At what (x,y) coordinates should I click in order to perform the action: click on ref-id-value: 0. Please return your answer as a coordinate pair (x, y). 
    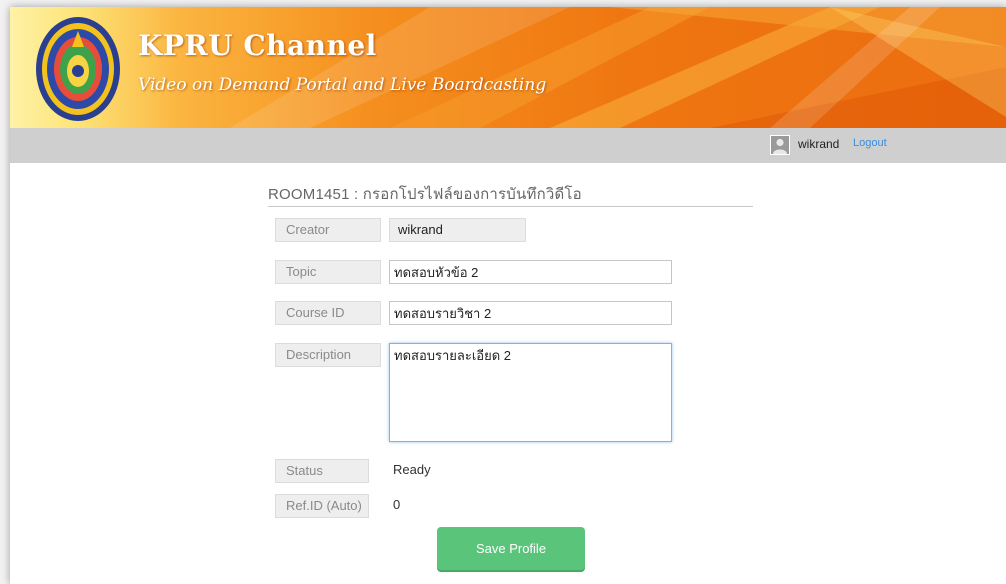
    Looking at the image, I should click on (397, 504).